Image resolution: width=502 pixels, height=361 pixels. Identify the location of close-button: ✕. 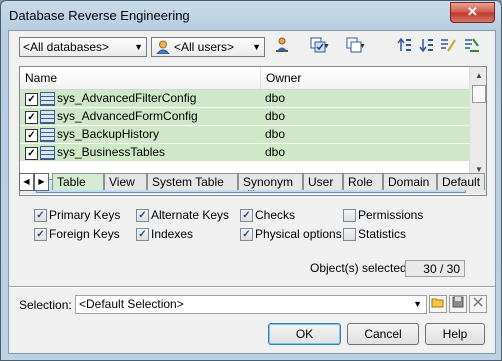
(472, 12).